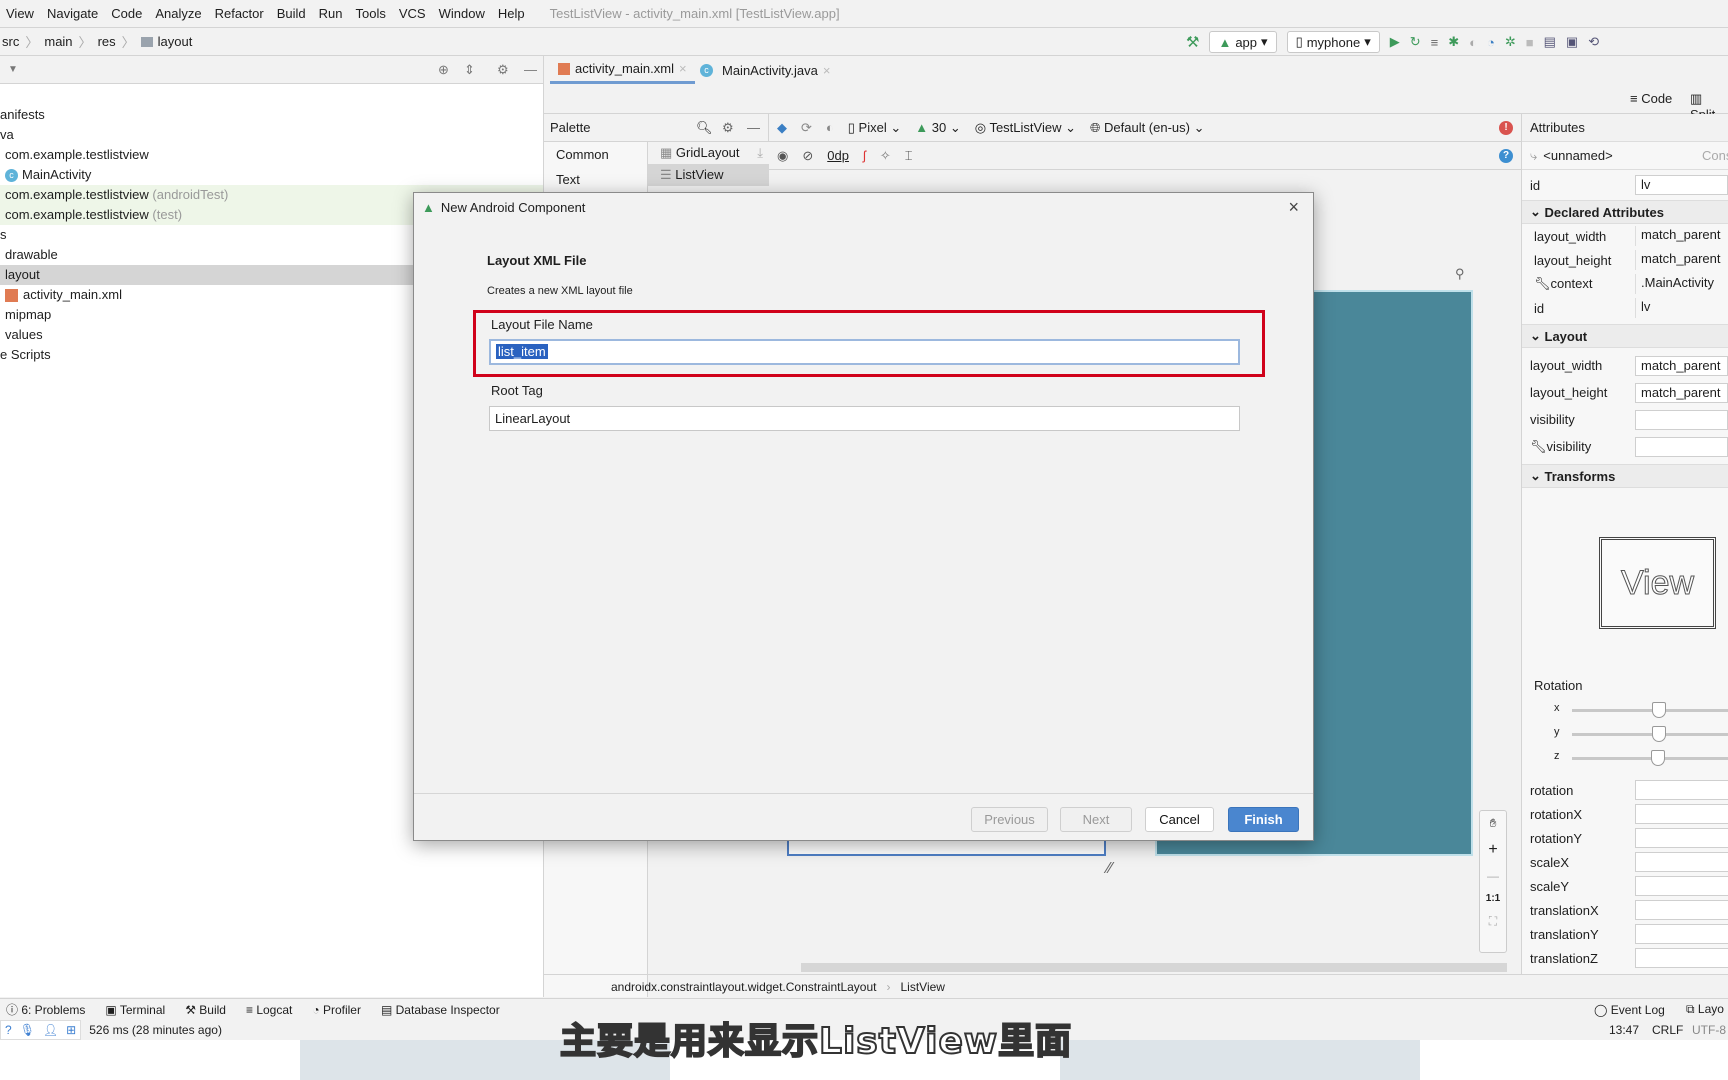  I want to click on stop-icon: ■, so click(1530, 42).